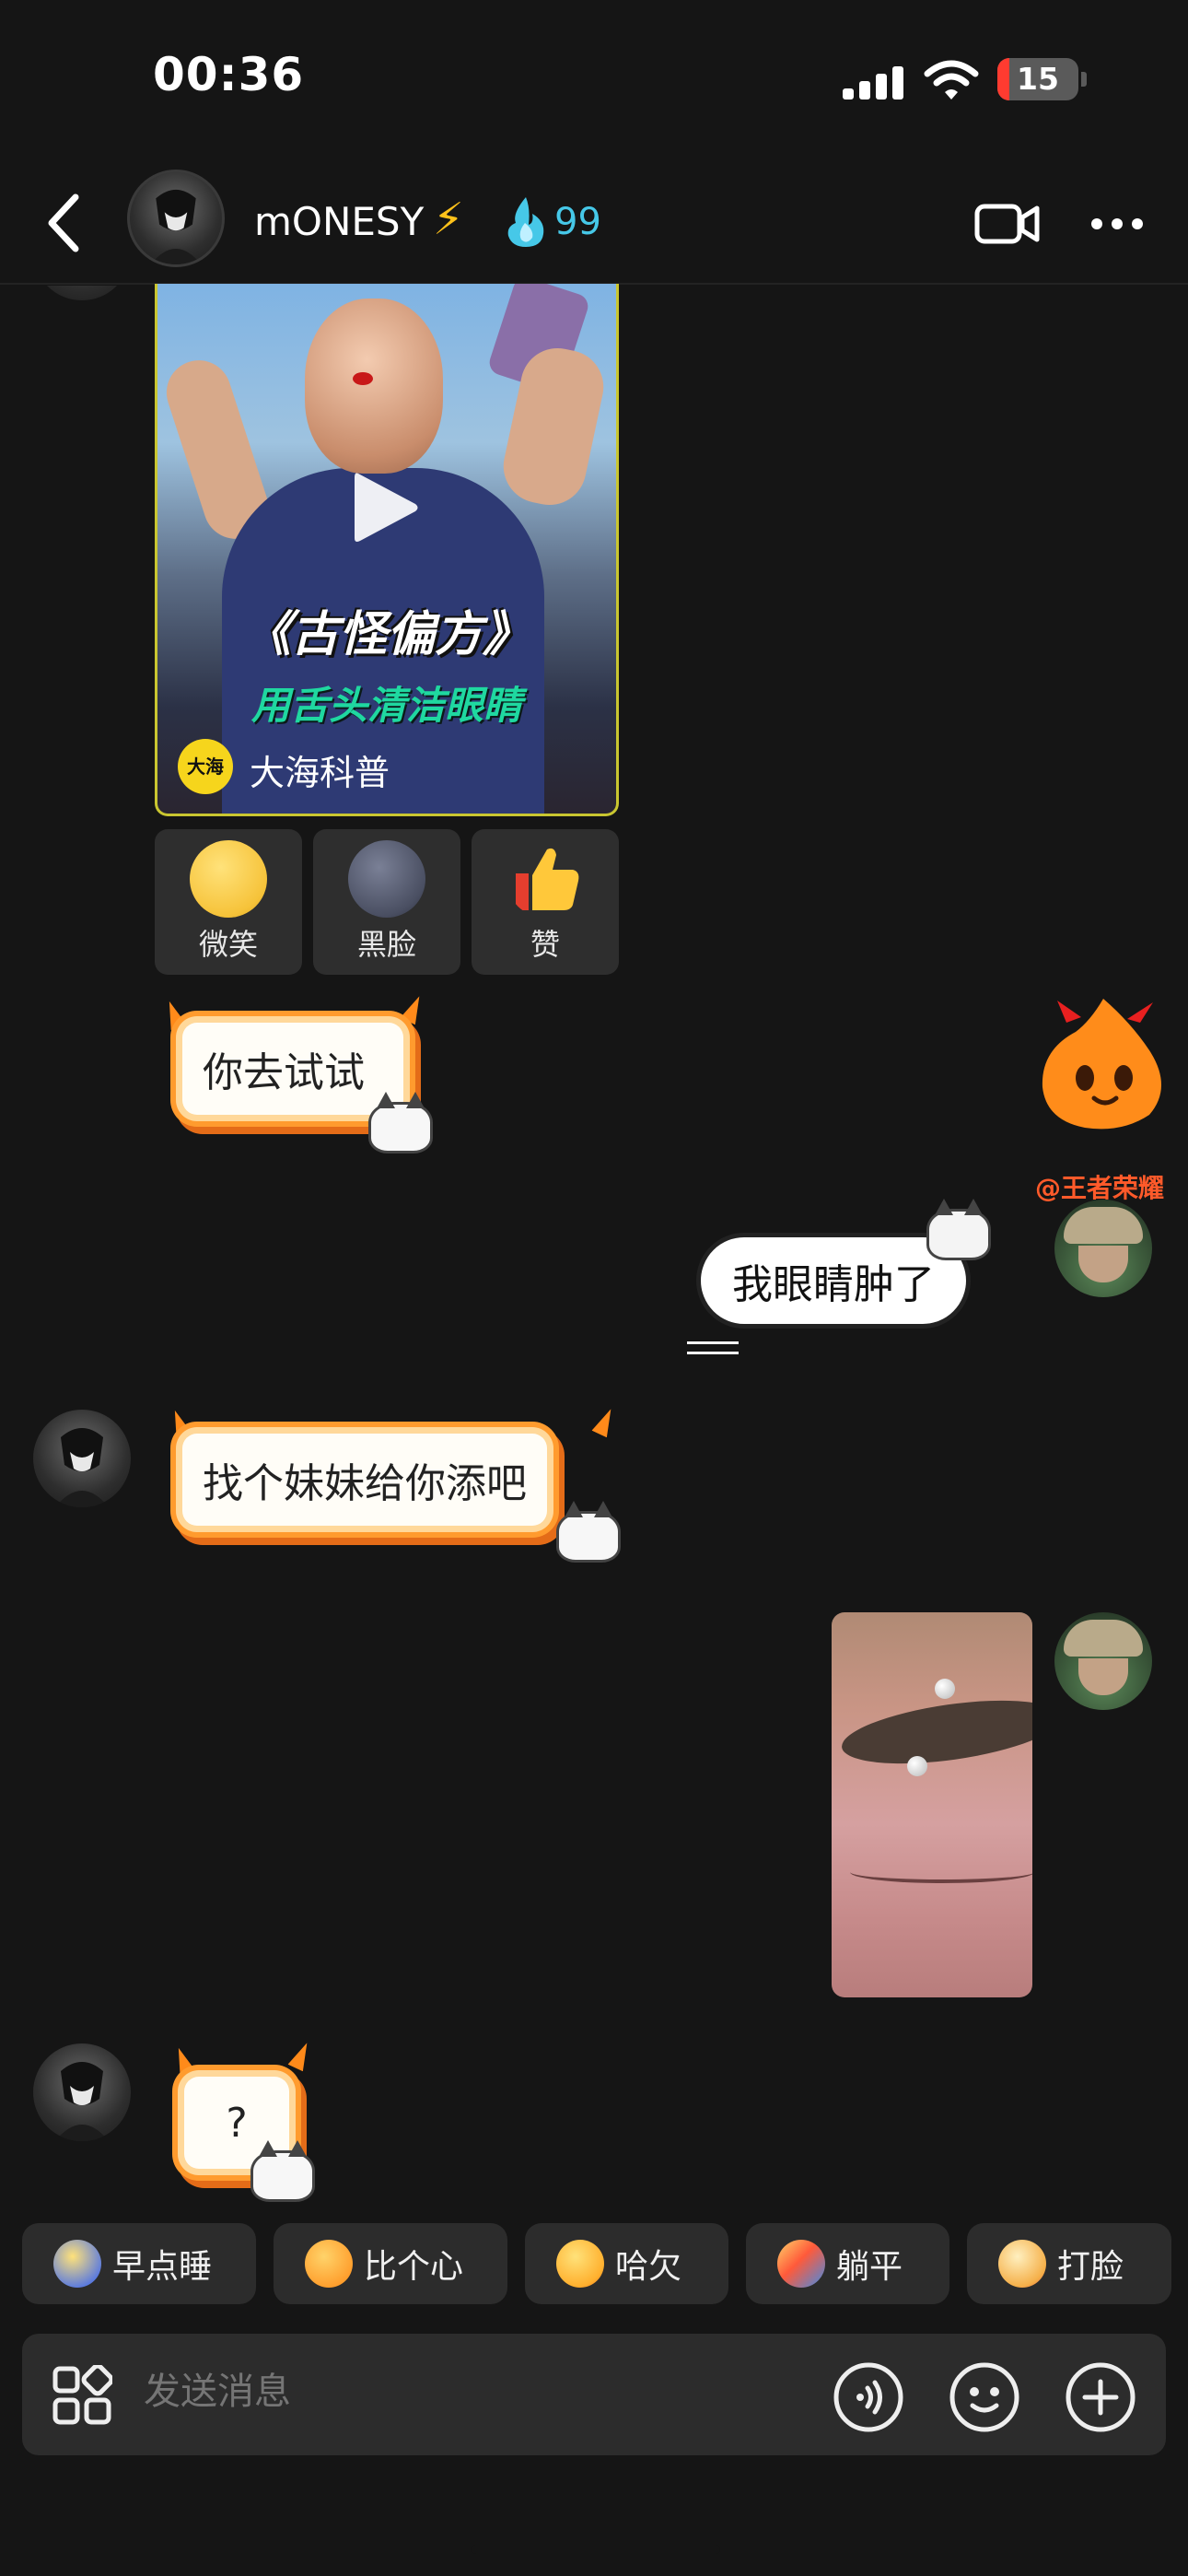 The height and width of the screenshot is (2576, 1188). Describe the element at coordinates (77, 2264) in the screenshot. I see `sleep-emoji-icon` at that location.